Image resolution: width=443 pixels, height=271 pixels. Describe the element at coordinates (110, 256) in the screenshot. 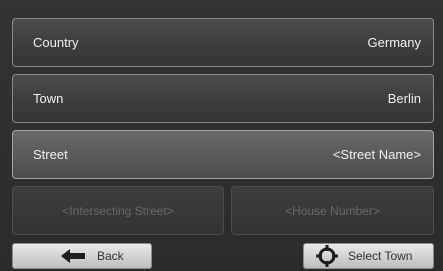

I see `back-label: Back` at that location.